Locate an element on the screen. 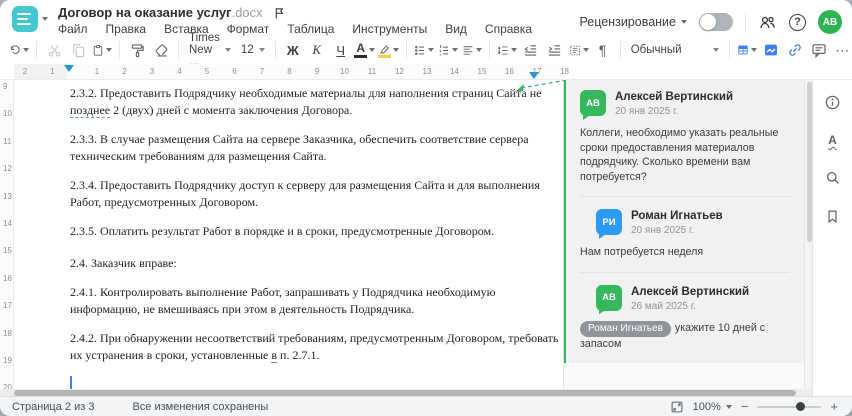 The height and width of the screenshot is (416, 852). zoom-slider is located at coordinates (789, 406).